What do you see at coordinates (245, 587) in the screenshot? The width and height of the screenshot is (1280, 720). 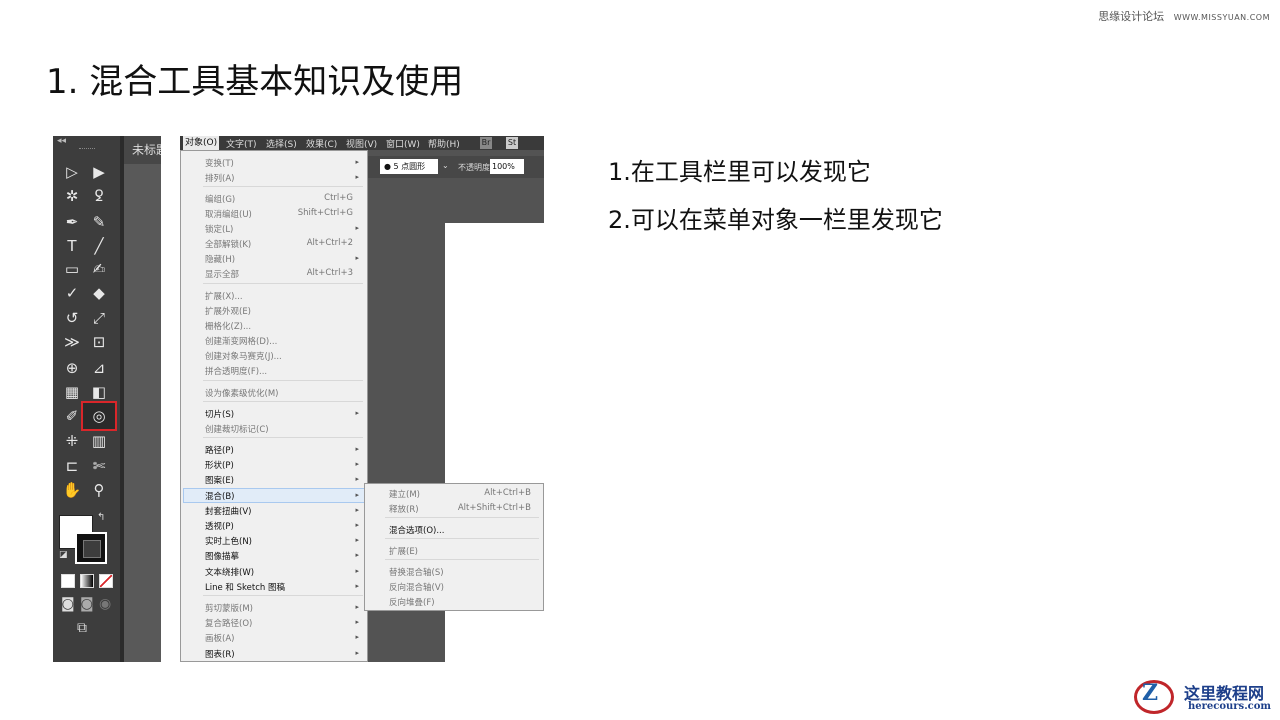 I see `menu-item: Line 和 Sketch 图稿` at bounding box center [245, 587].